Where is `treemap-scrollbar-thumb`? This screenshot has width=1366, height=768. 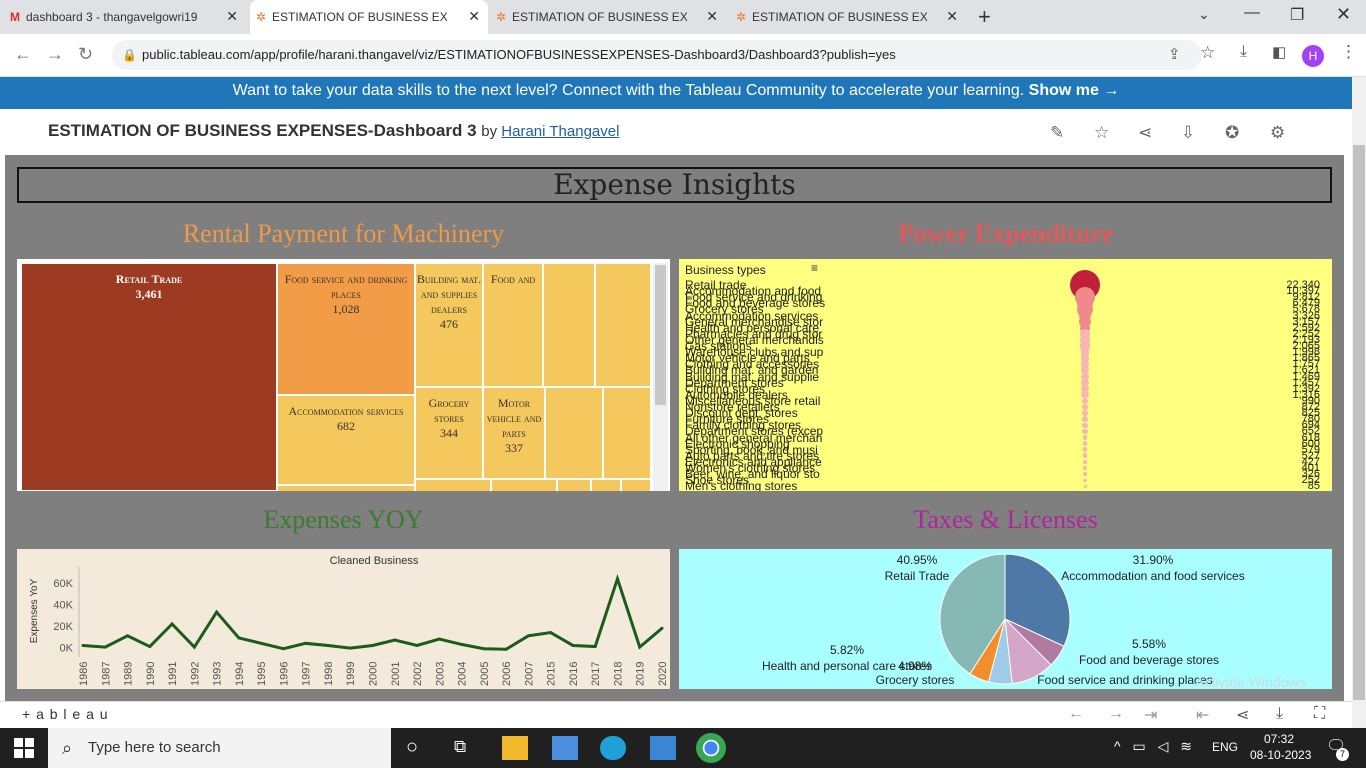 treemap-scrollbar-thumb is located at coordinates (660, 335).